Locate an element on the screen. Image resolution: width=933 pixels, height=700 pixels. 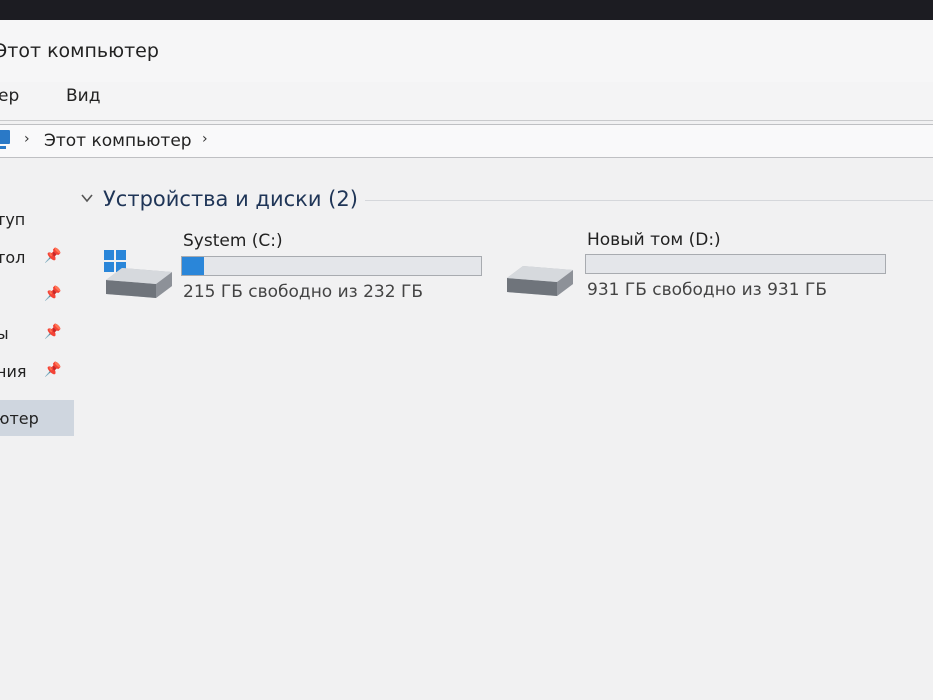
sidebar-item-label: тол is located at coordinates (13, 257).